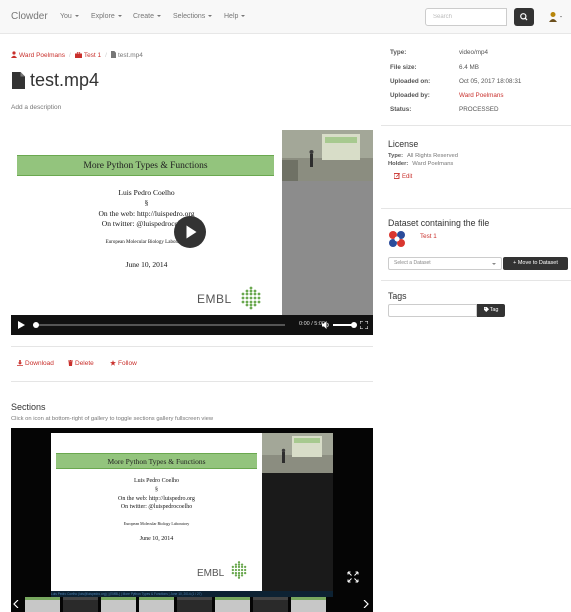 The image size is (571, 612). Describe the element at coordinates (402, 176) in the screenshot. I see `license-edit-link: Edit` at that location.